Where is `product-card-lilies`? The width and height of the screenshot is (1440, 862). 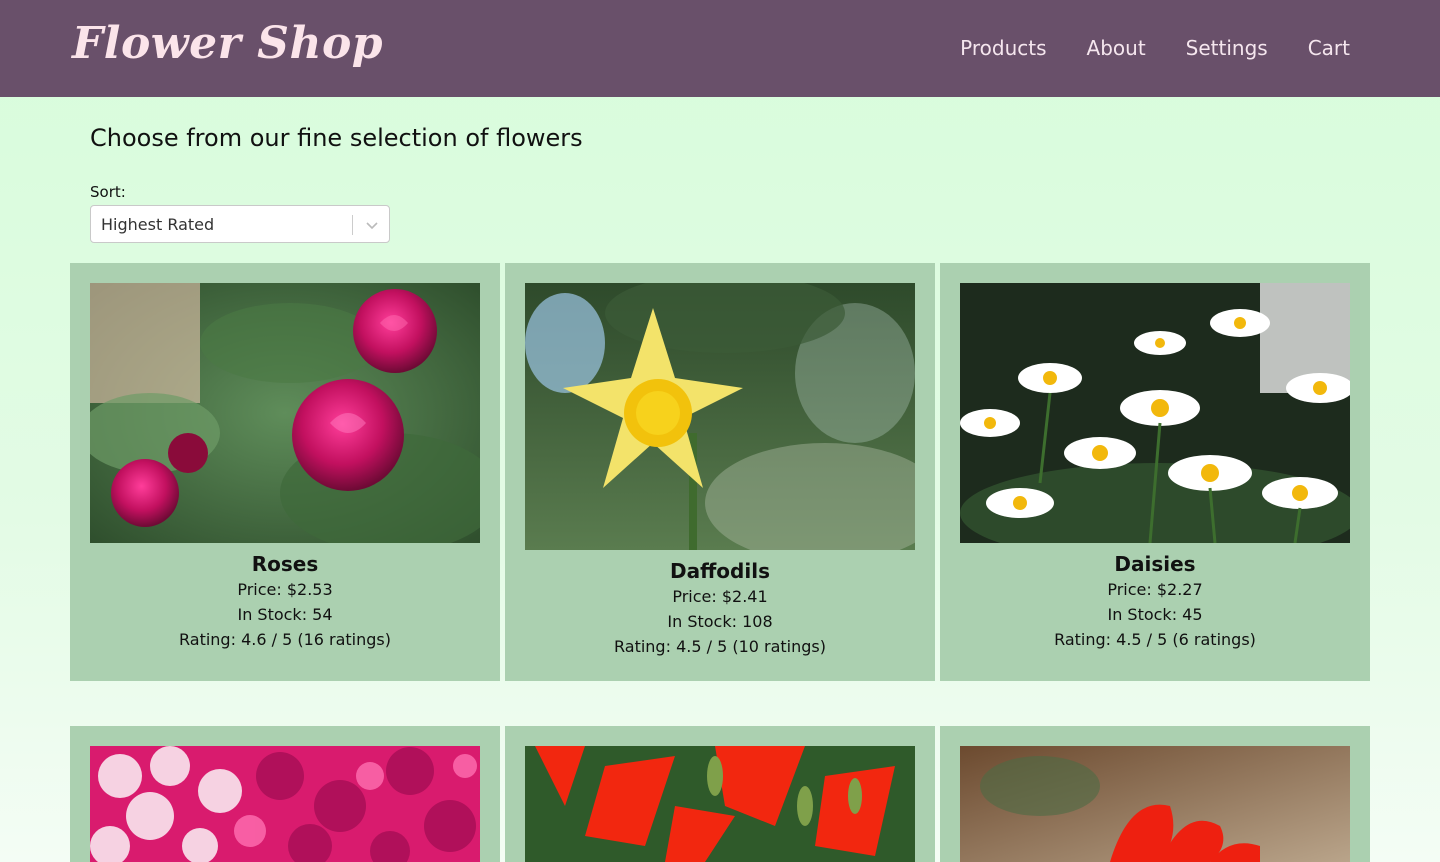 product-card-lilies is located at coordinates (720, 794).